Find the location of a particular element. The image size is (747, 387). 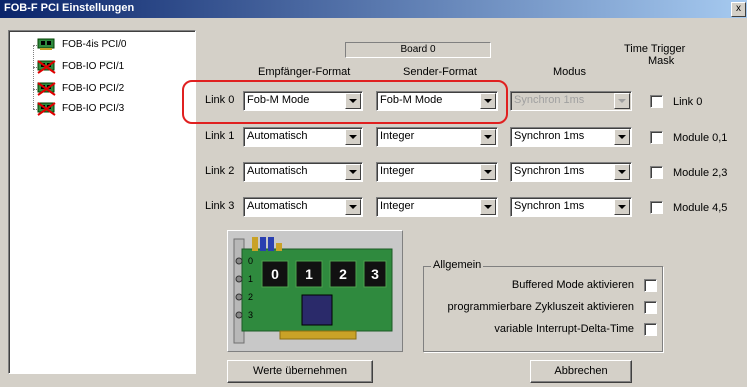

chip-label: 1 is located at coordinates (309, 274).